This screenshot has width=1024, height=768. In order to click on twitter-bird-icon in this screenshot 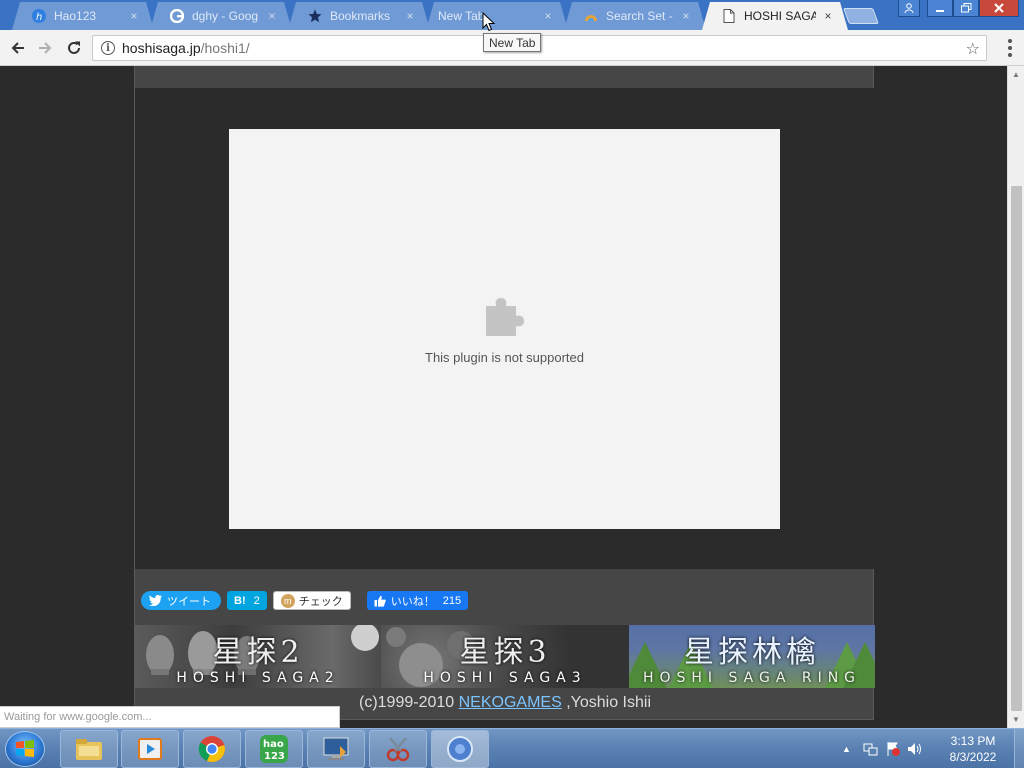, I will do `click(155, 600)`.